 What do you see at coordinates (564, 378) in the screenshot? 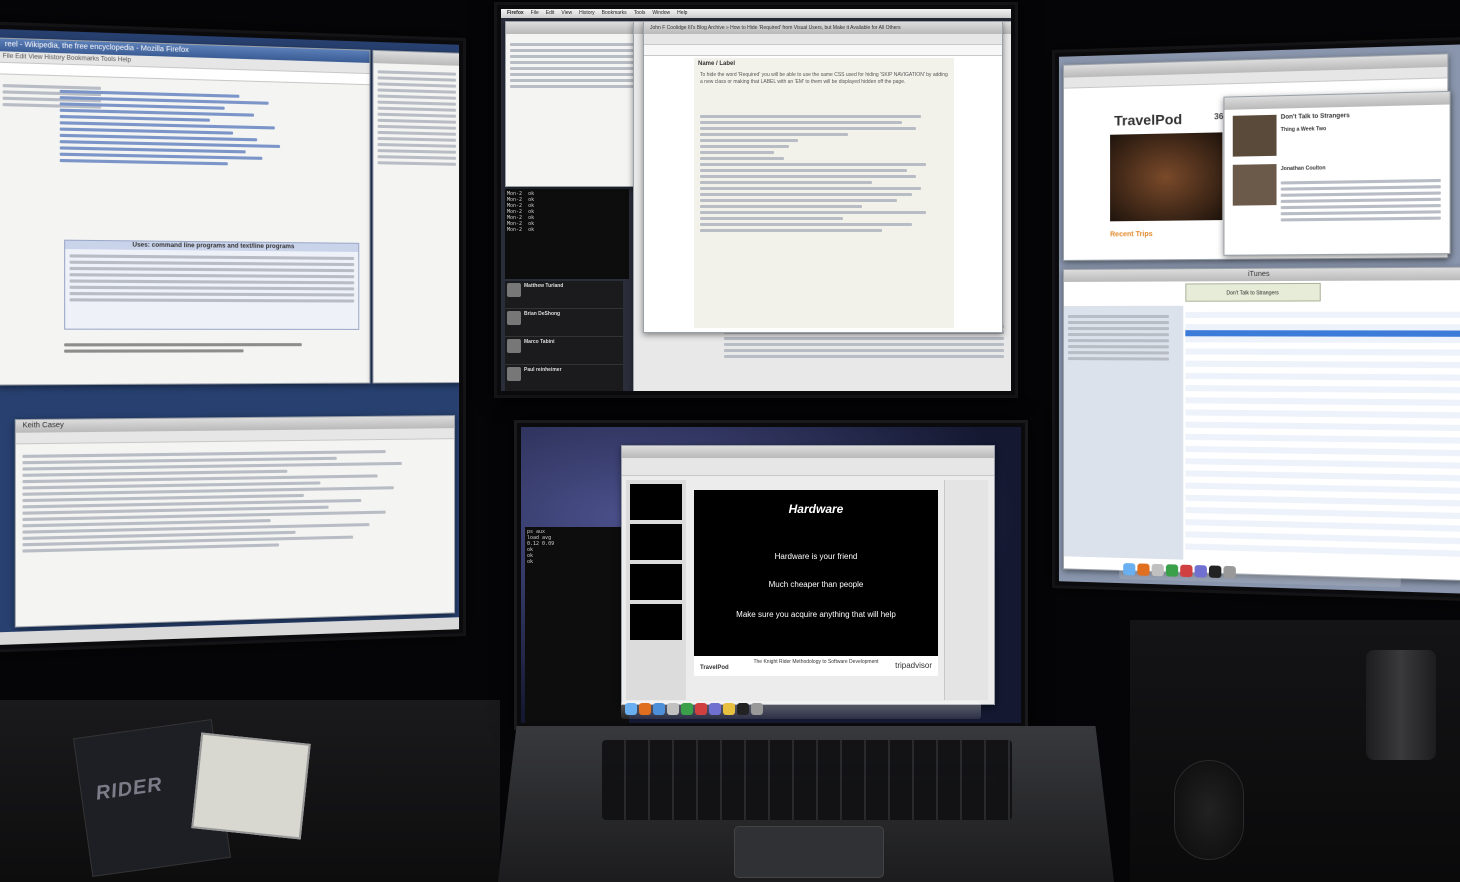
I see `tweet-item: Paul reinheimer` at bounding box center [564, 378].